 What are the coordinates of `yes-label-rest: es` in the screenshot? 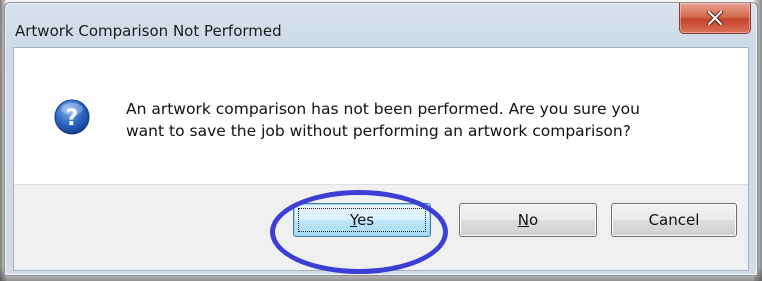 It's located at (366, 220).